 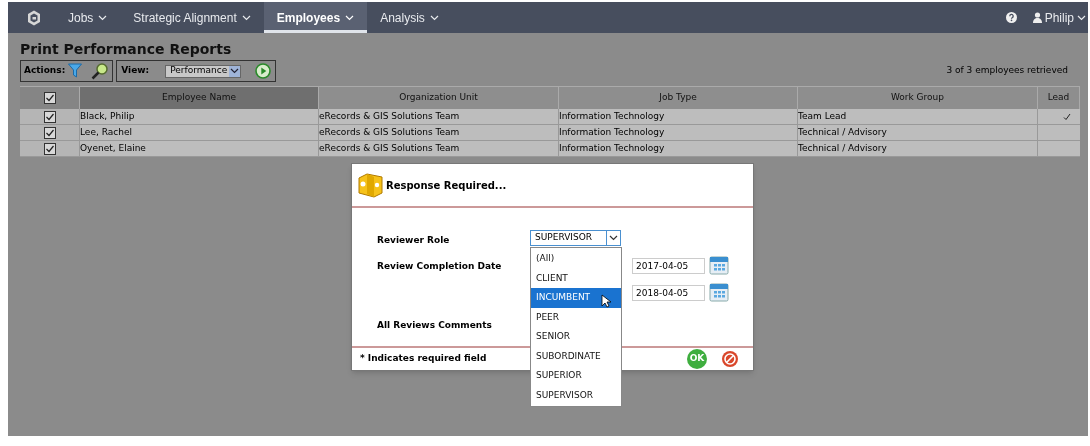 What do you see at coordinates (668, 293) in the screenshot?
I see `date-field: 2018-04-05` at bounding box center [668, 293].